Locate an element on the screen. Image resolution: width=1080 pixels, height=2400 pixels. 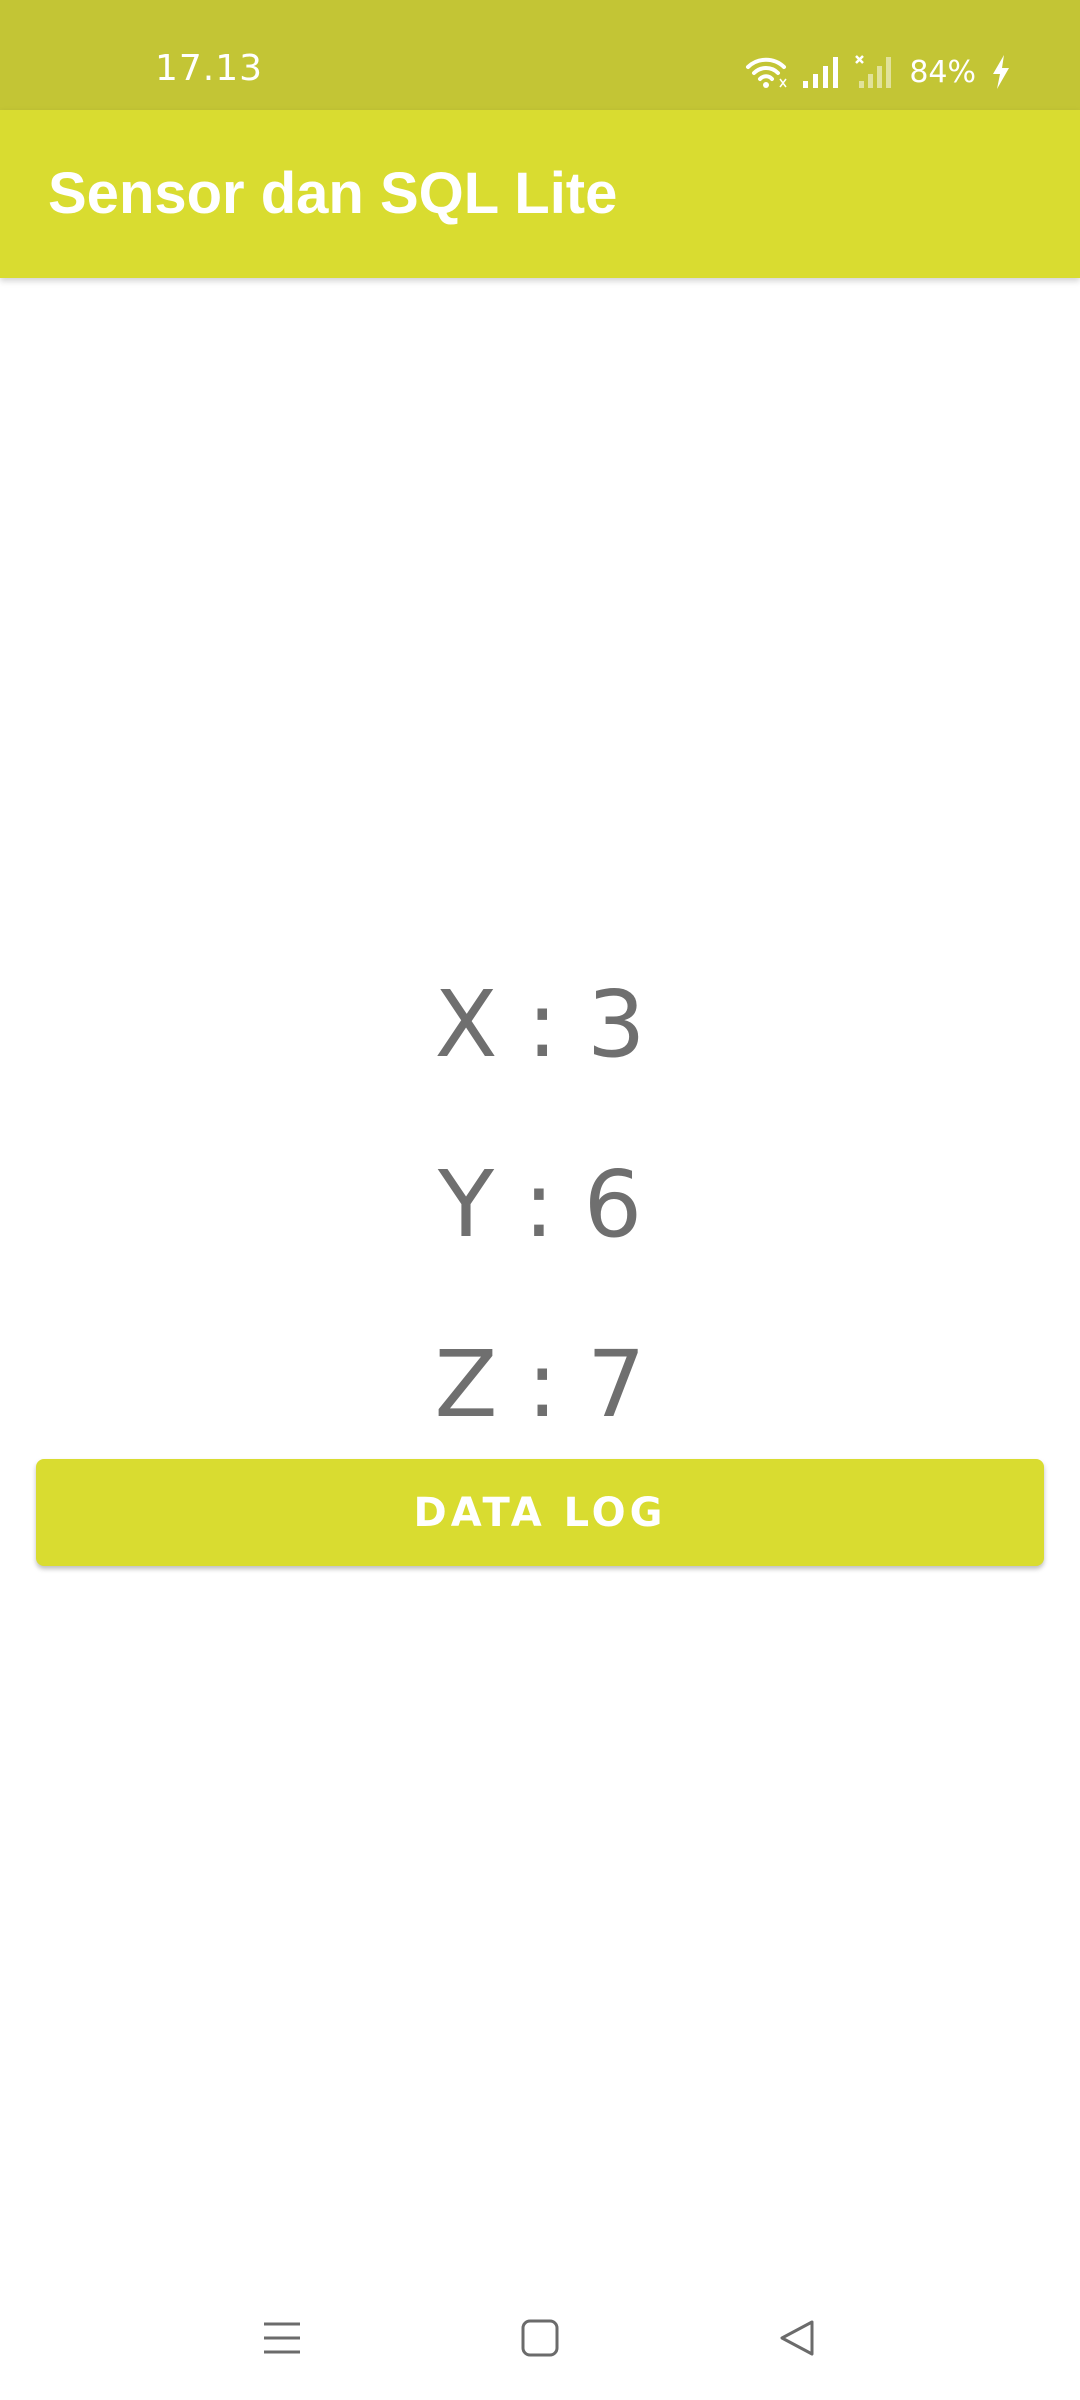
reading-y: Y : 6 is located at coordinates (540, 1204).